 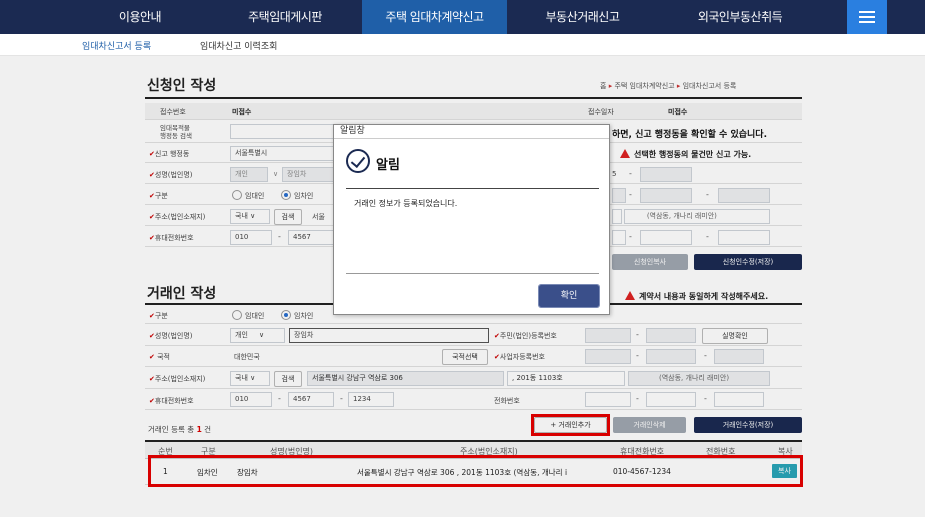 I want to click on sub-navigation: 임대차신고서 등록 임대차신고 이력조회, so click(x=462, y=45).